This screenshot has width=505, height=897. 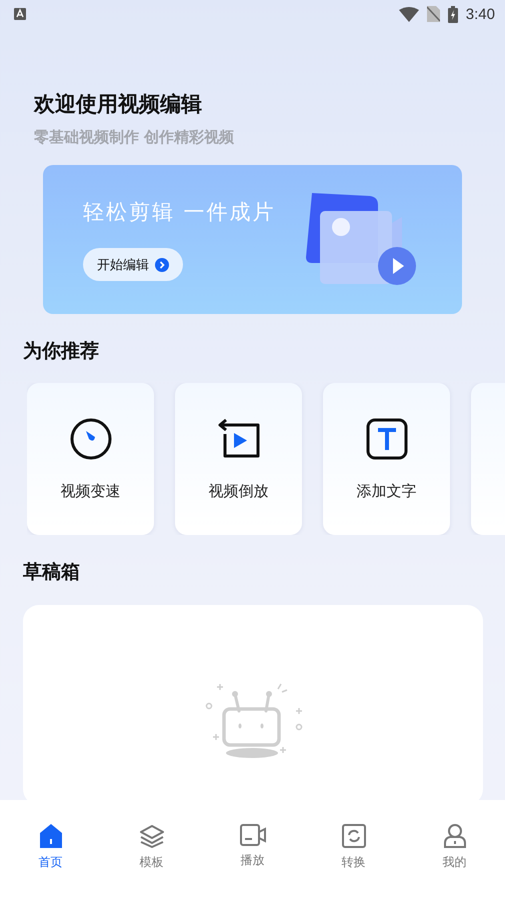 I want to click on nav-tab: 首页, so click(x=50, y=860).